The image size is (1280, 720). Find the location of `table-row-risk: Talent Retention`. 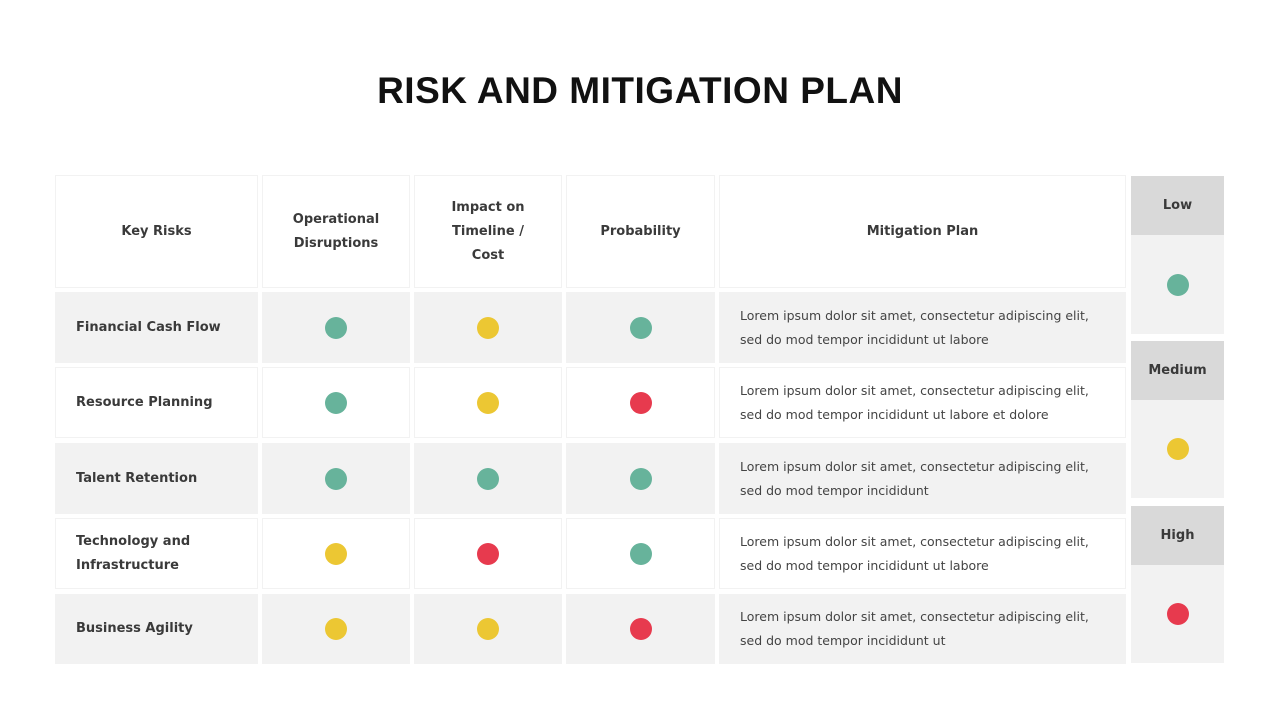

table-row-risk: Talent Retention is located at coordinates (156, 478).